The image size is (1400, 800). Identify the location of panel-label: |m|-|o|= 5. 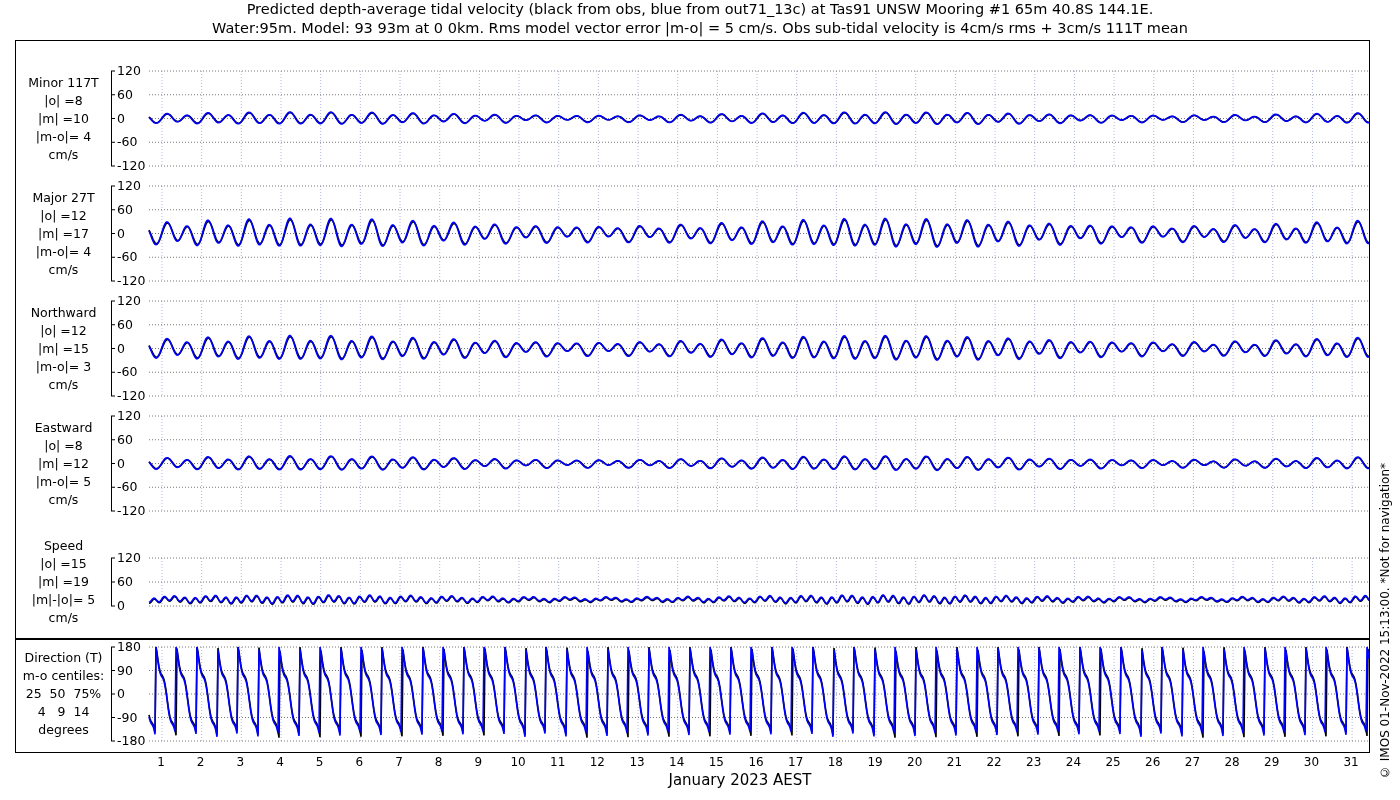
(63, 600).